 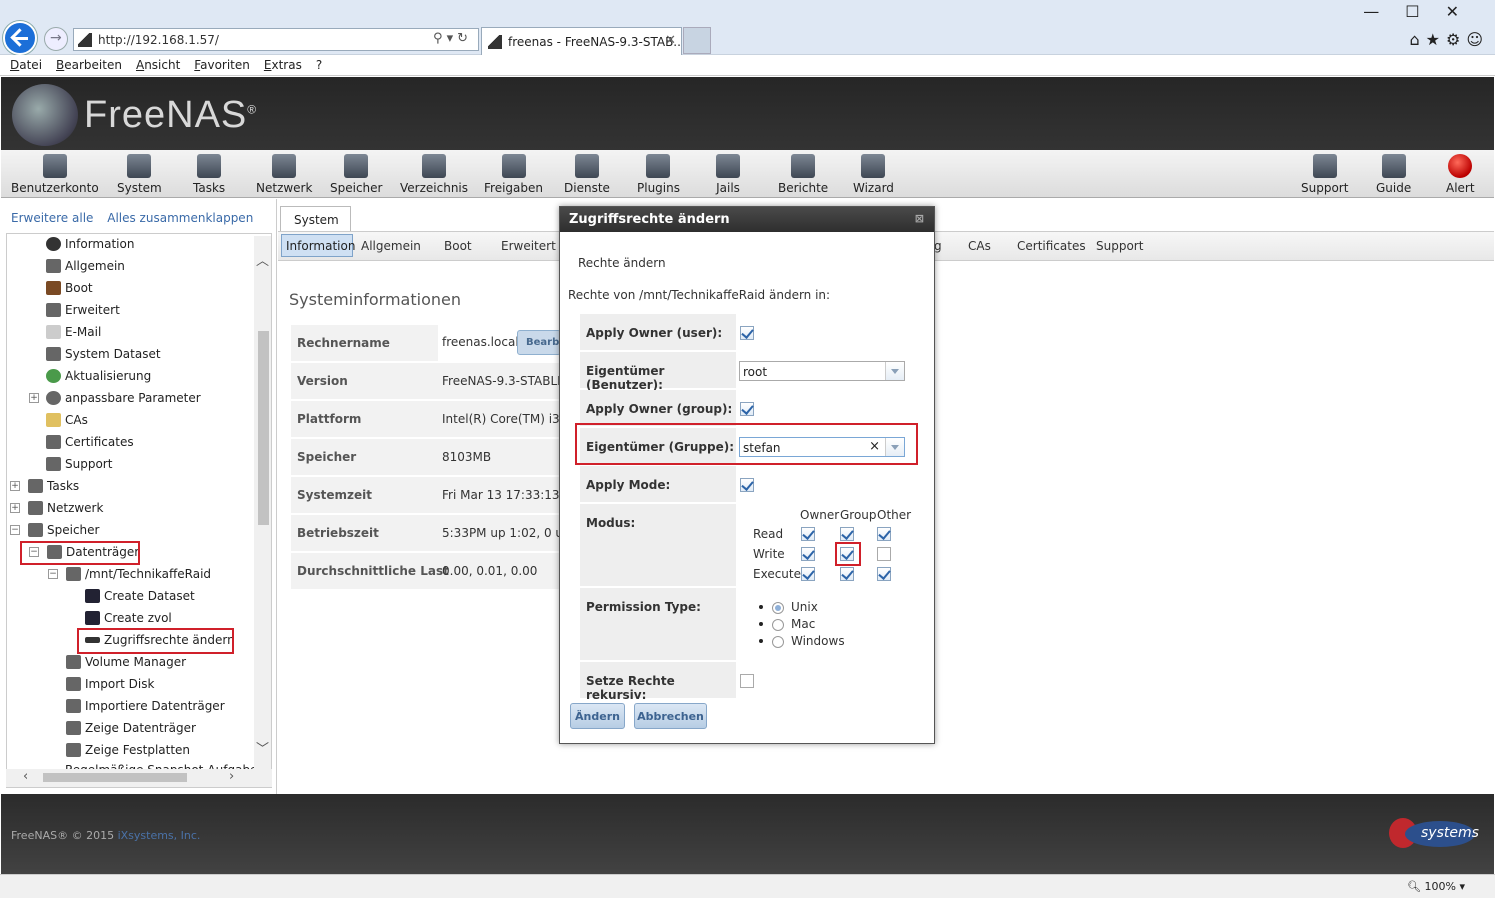 I want to click on read-group-checkbox, so click(x=847, y=534).